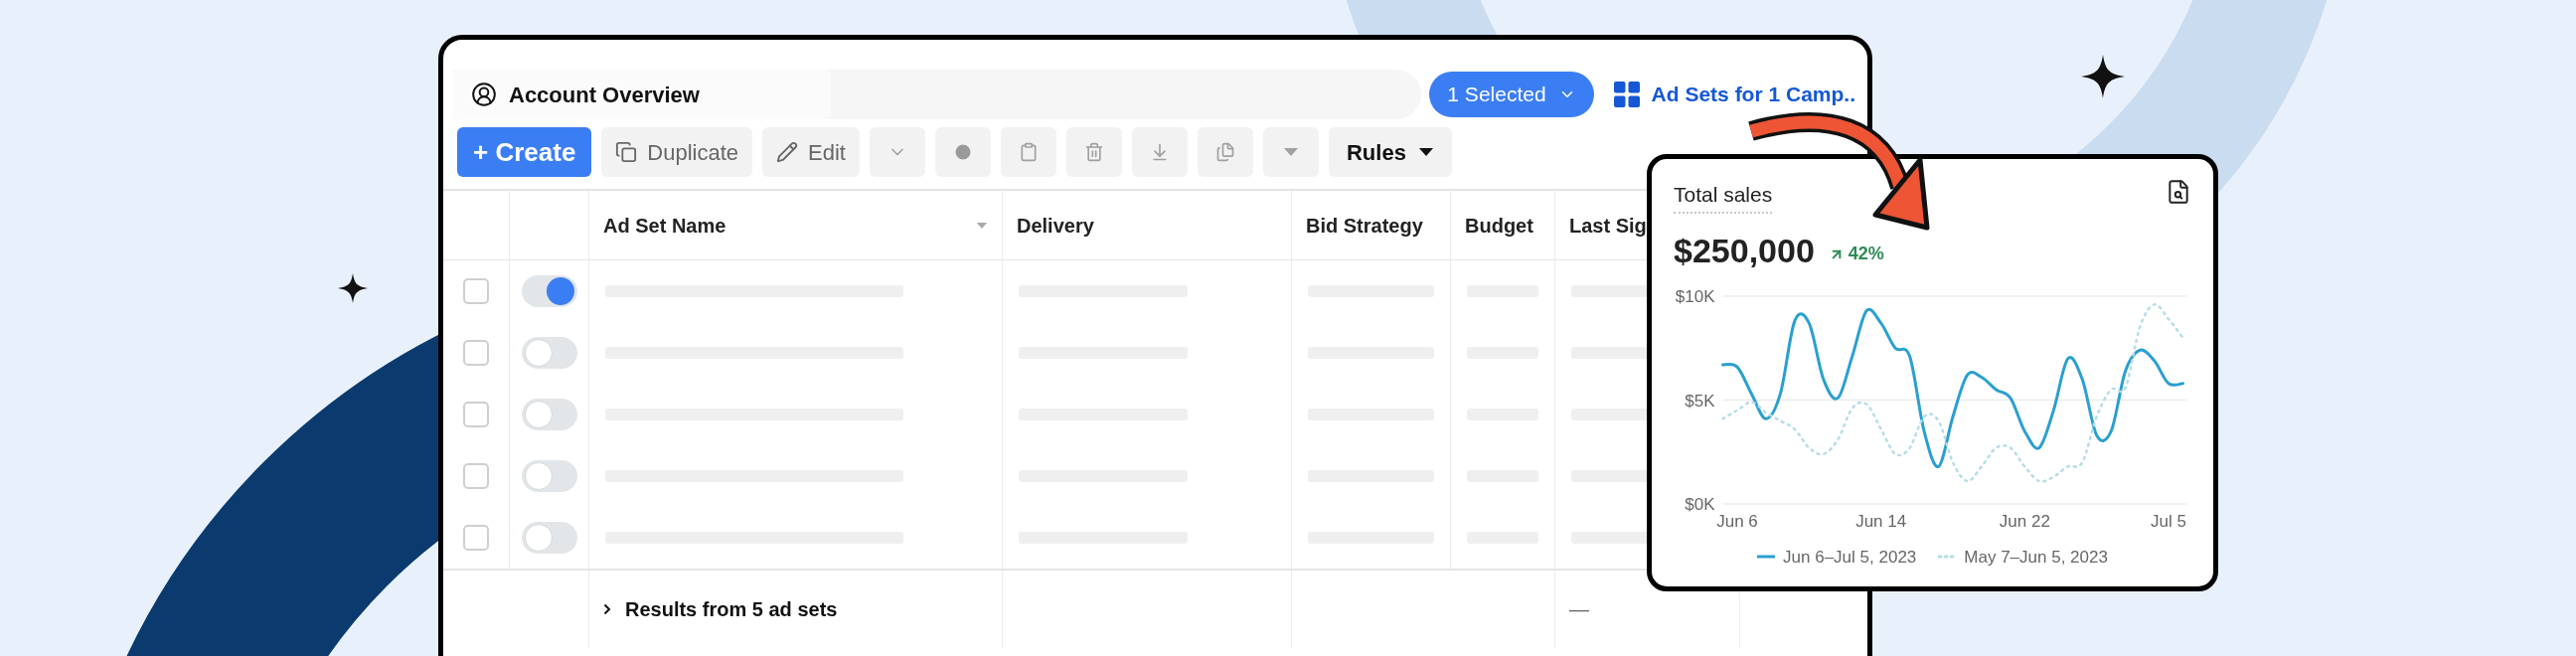  What do you see at coordinates (1608, 225) in the screenshot?
I see `column-header: Last Sig` at bounding box center [1608, 225].